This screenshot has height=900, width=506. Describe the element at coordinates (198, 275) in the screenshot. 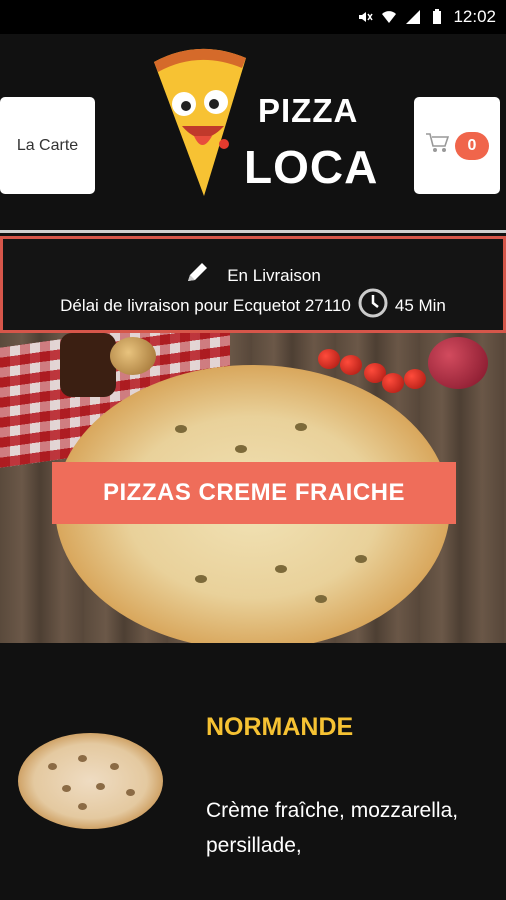

I see `pencil-icon` at that location.